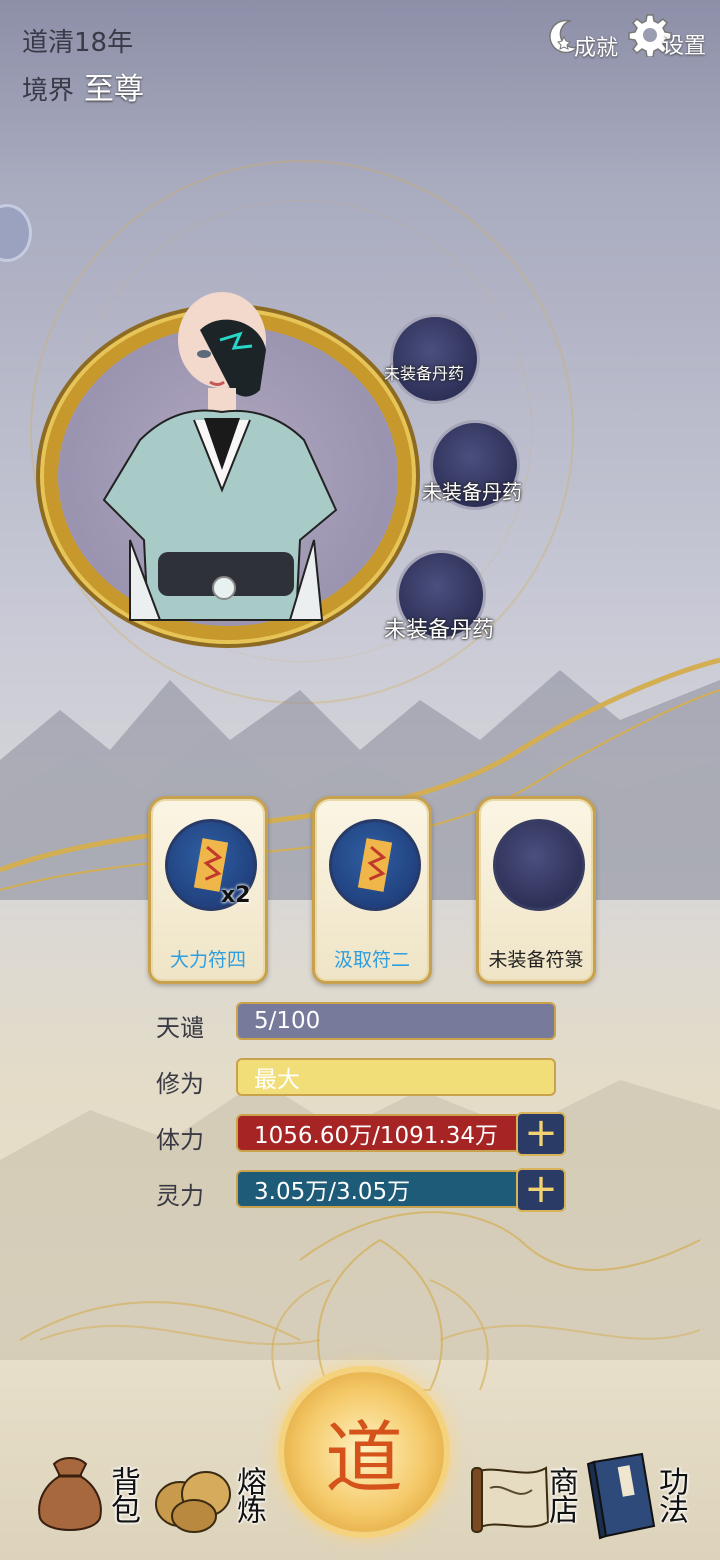 Image resolution: width=720 pixels, height=1560 pixels. What do you see at coordinates (16, 233) in the screenshot?
I see `side-badge` at bounding box center [16, 233].